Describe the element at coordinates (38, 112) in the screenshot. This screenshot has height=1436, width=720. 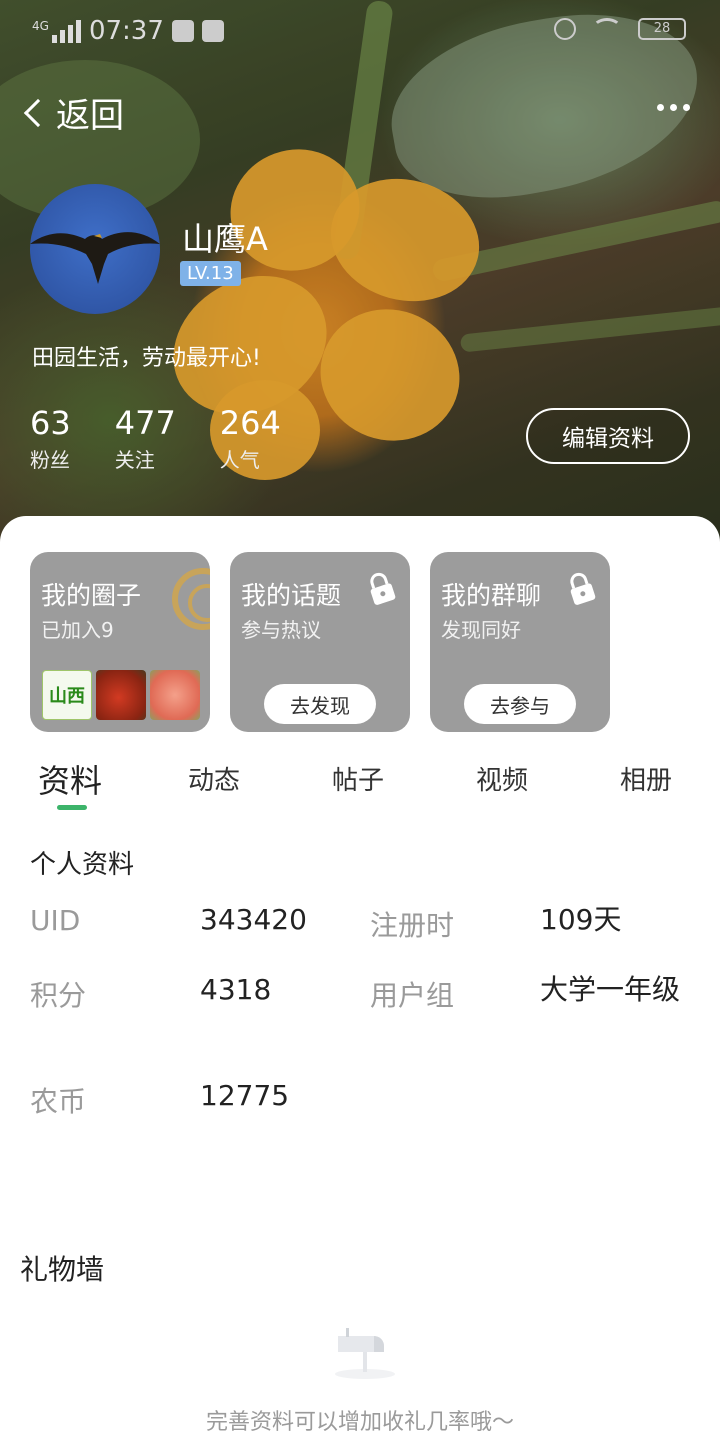
I see `chevron-left-icon` at that location.